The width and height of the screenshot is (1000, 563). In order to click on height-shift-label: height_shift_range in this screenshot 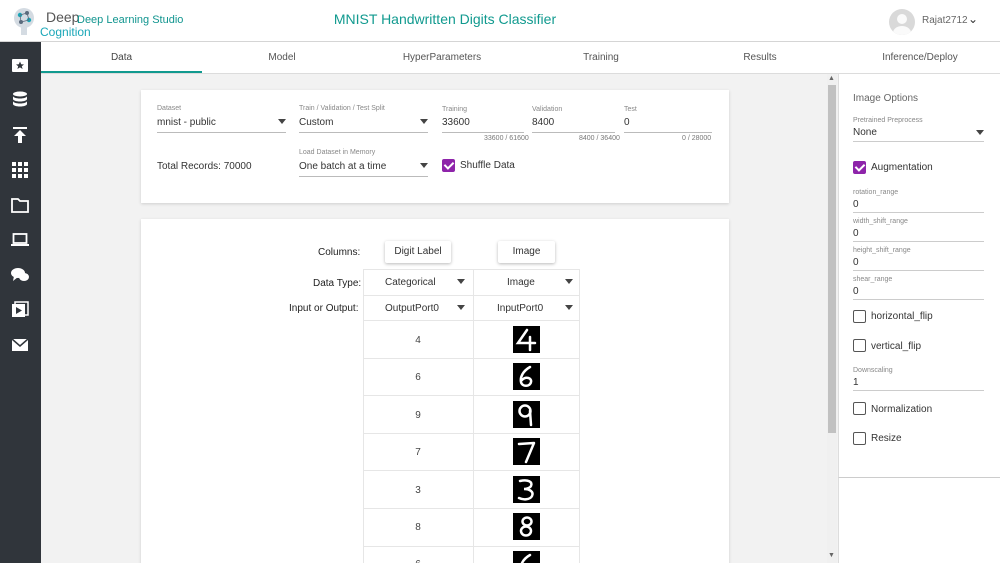, I will do `click(882, 250)`.